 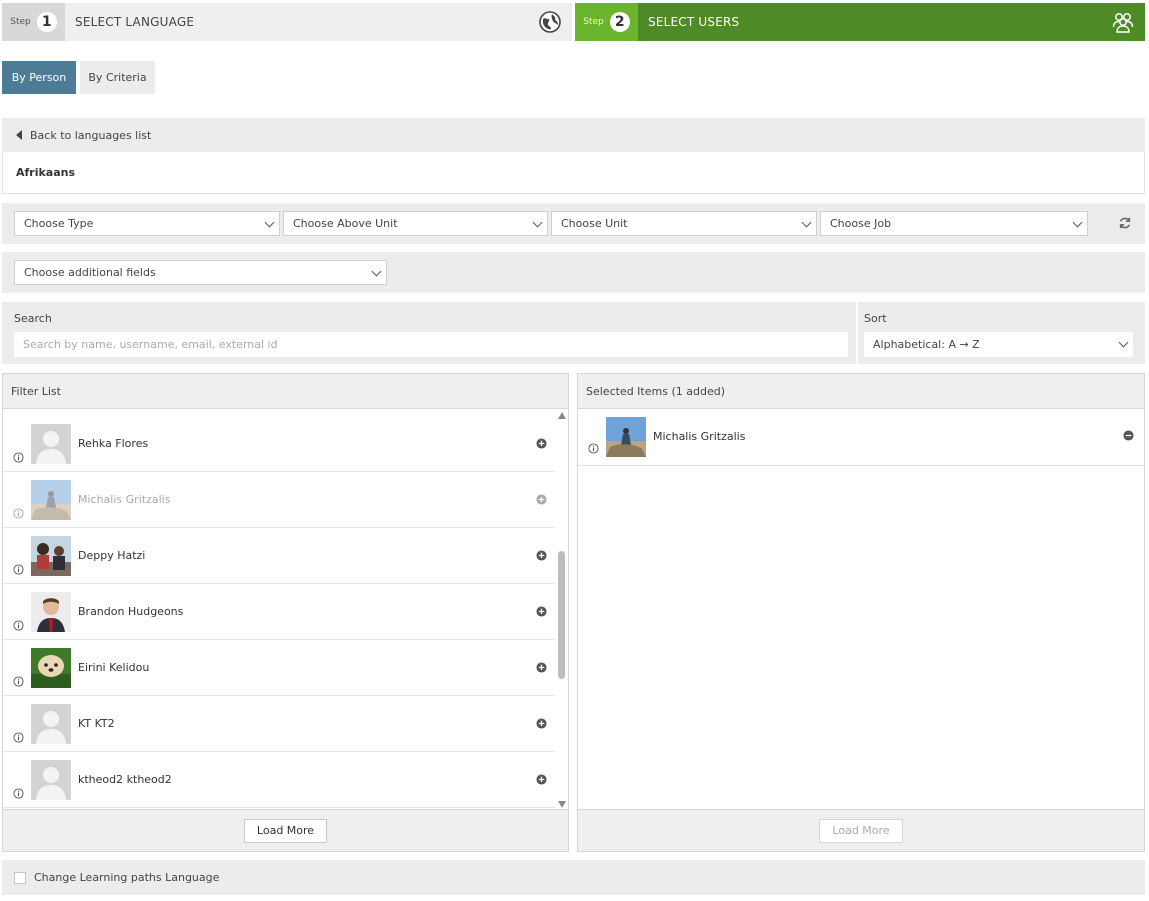 What do you see at coordinates (279, 444) in the screenshot?
I see `list-item: Rehka Flores` at bounding box center [279, 444].